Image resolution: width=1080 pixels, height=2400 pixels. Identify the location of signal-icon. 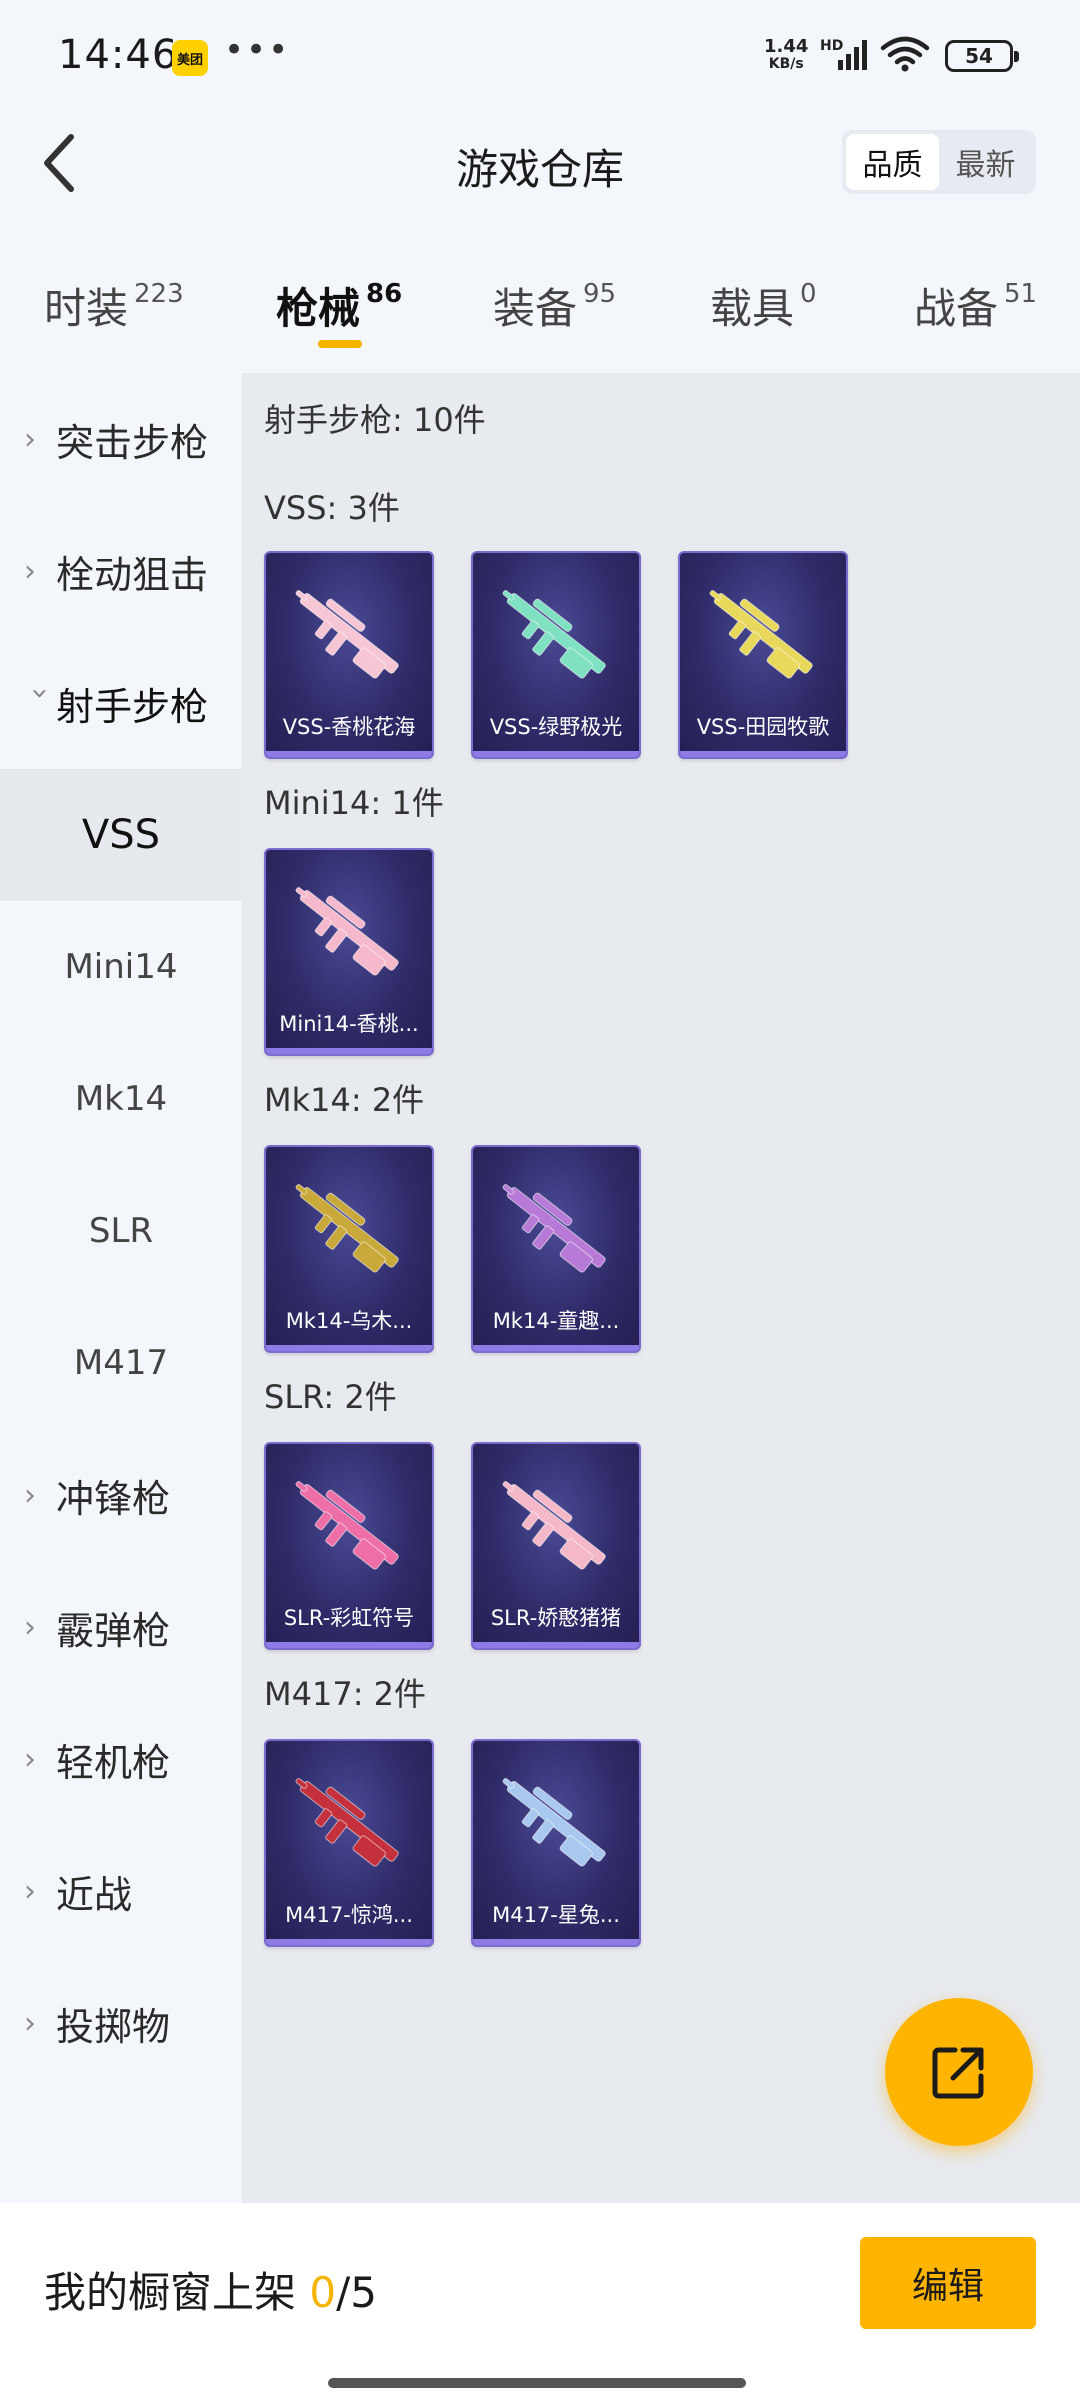
(852, 55).